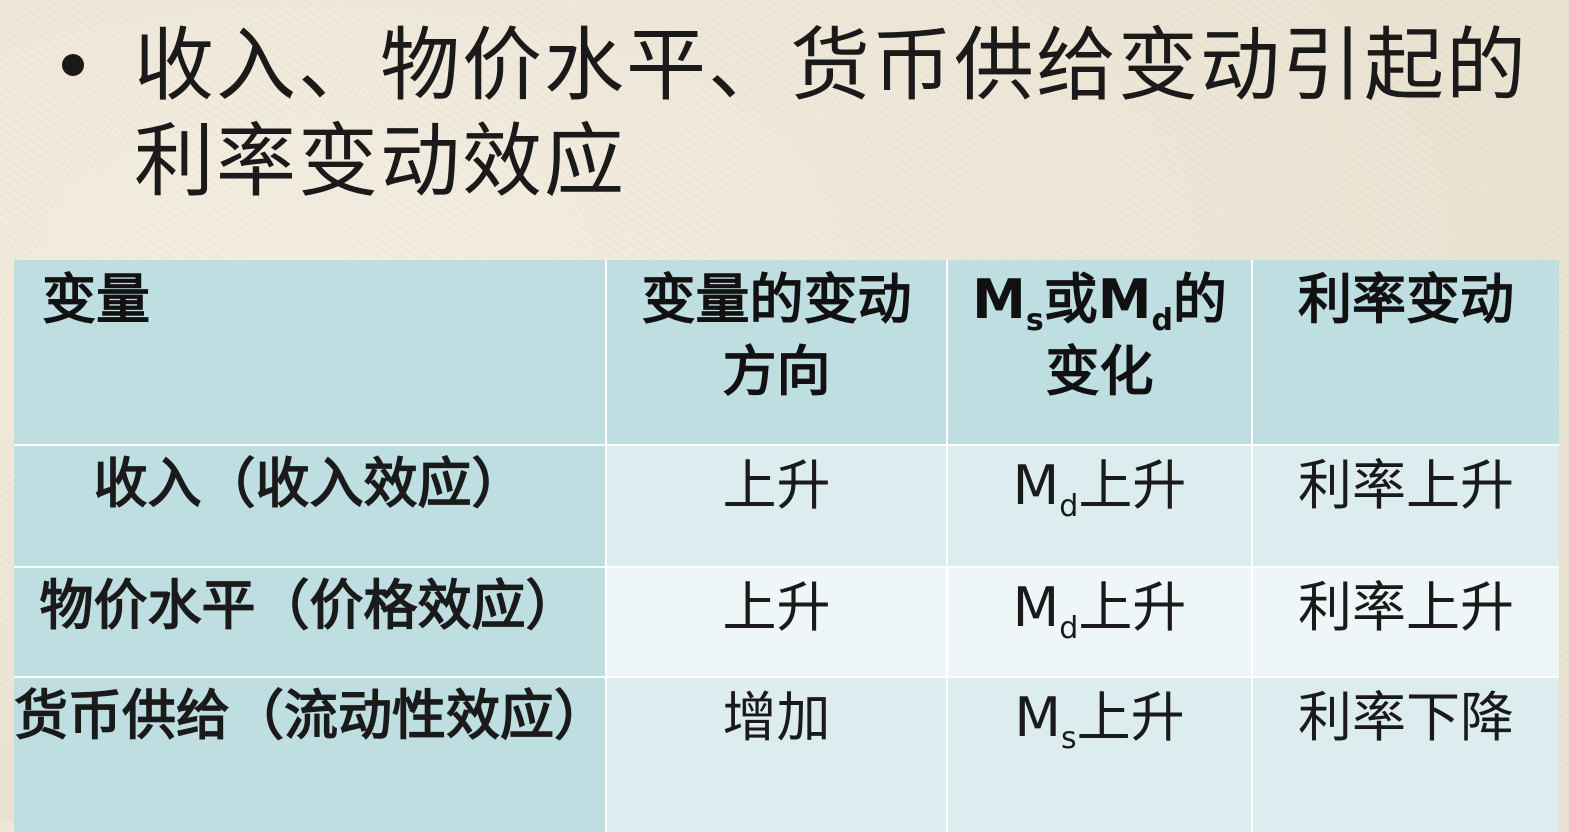 The width and height of the screenshot is (1569, 832). Describe the element at coordinates (1405, 754) in the screenshot. I see `row-rate-change: 利率下降` at that location.